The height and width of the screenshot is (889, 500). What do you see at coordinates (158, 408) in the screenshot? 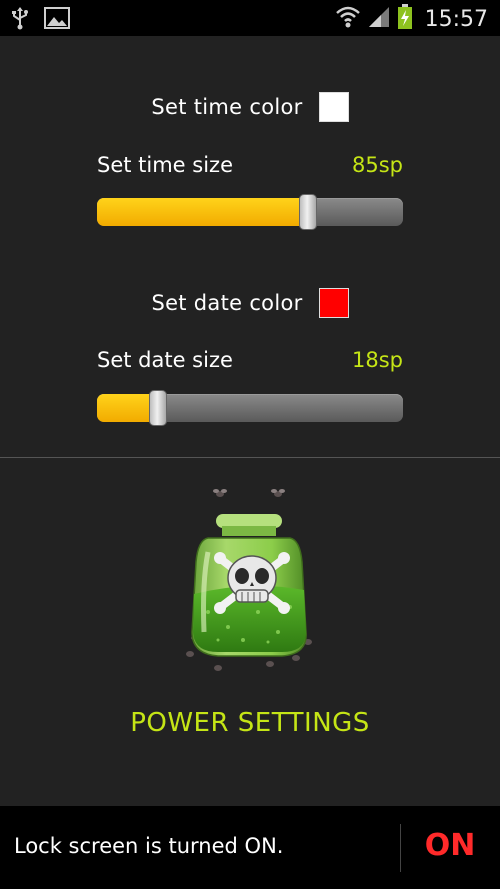
I see `date-size-thumb` at bounding box center [158, 408].